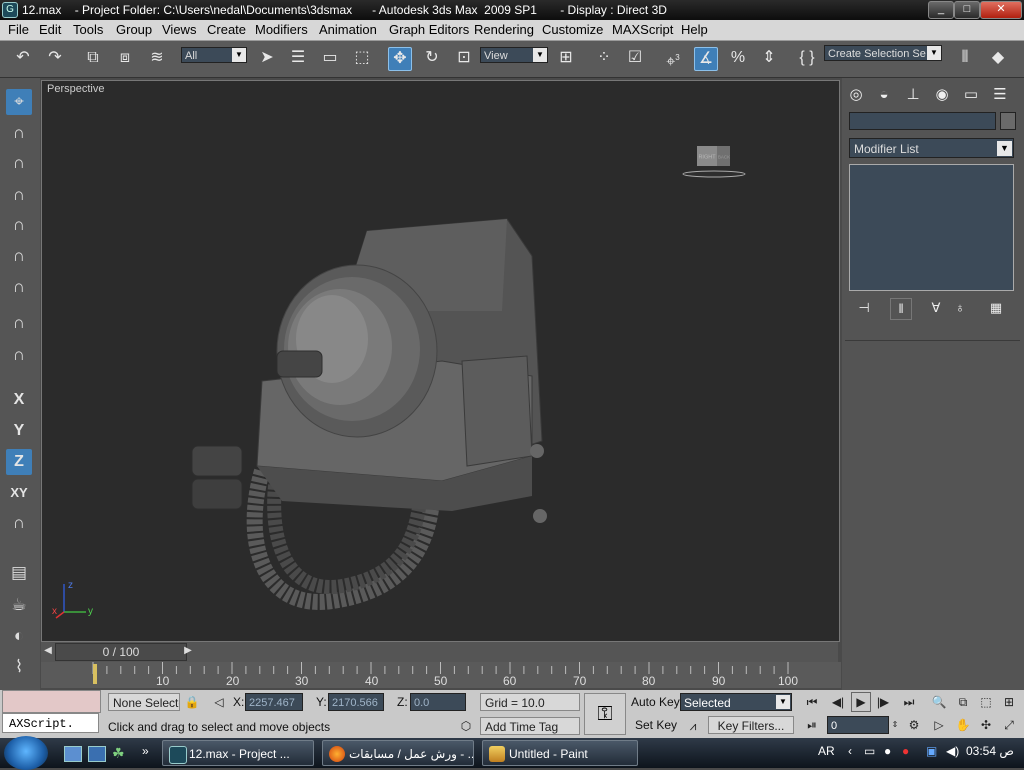 The width and height of the screenshot is (1024, 770). Describe the element at coordinates (996, 308) in the screenshot. I see `configure-modifier-sets-icon: ▦` at that location.